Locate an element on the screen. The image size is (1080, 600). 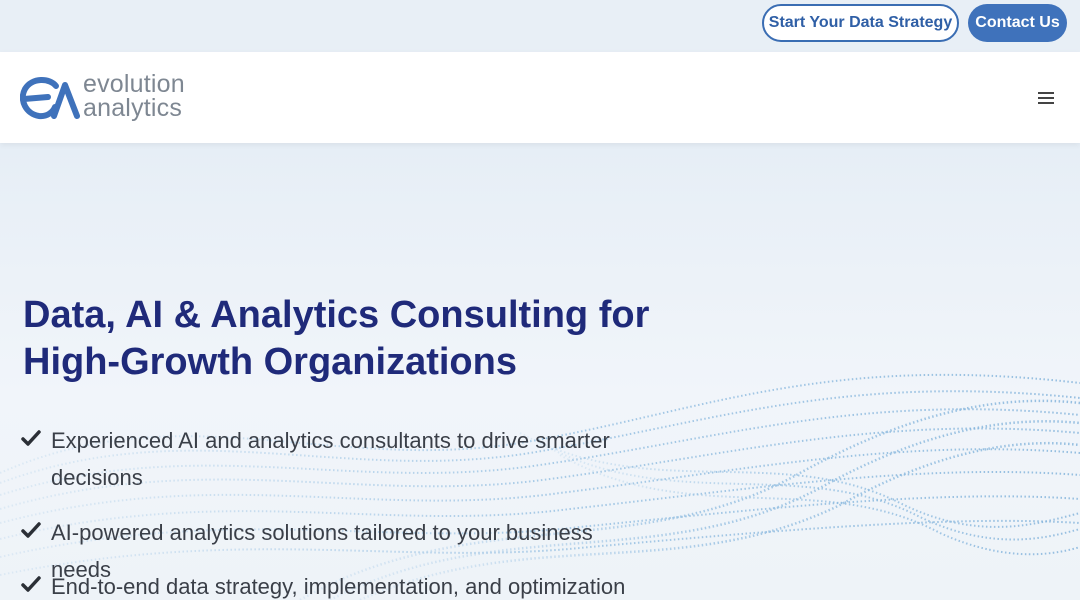
hero-heading-line-2: High-Growth Organizations is located at coordinates (270, 362).